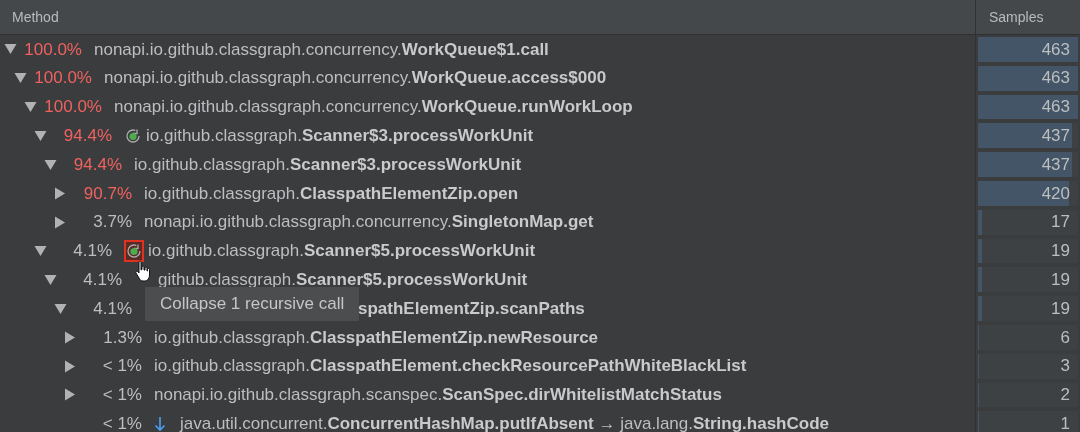 The height and width of the screenshot is (432, 1080). I want to click on method-name: nonapi.io.github.classgraph.scanspec.ScanSpec.dirWhitelistMatchStatus, so click(438, 395).